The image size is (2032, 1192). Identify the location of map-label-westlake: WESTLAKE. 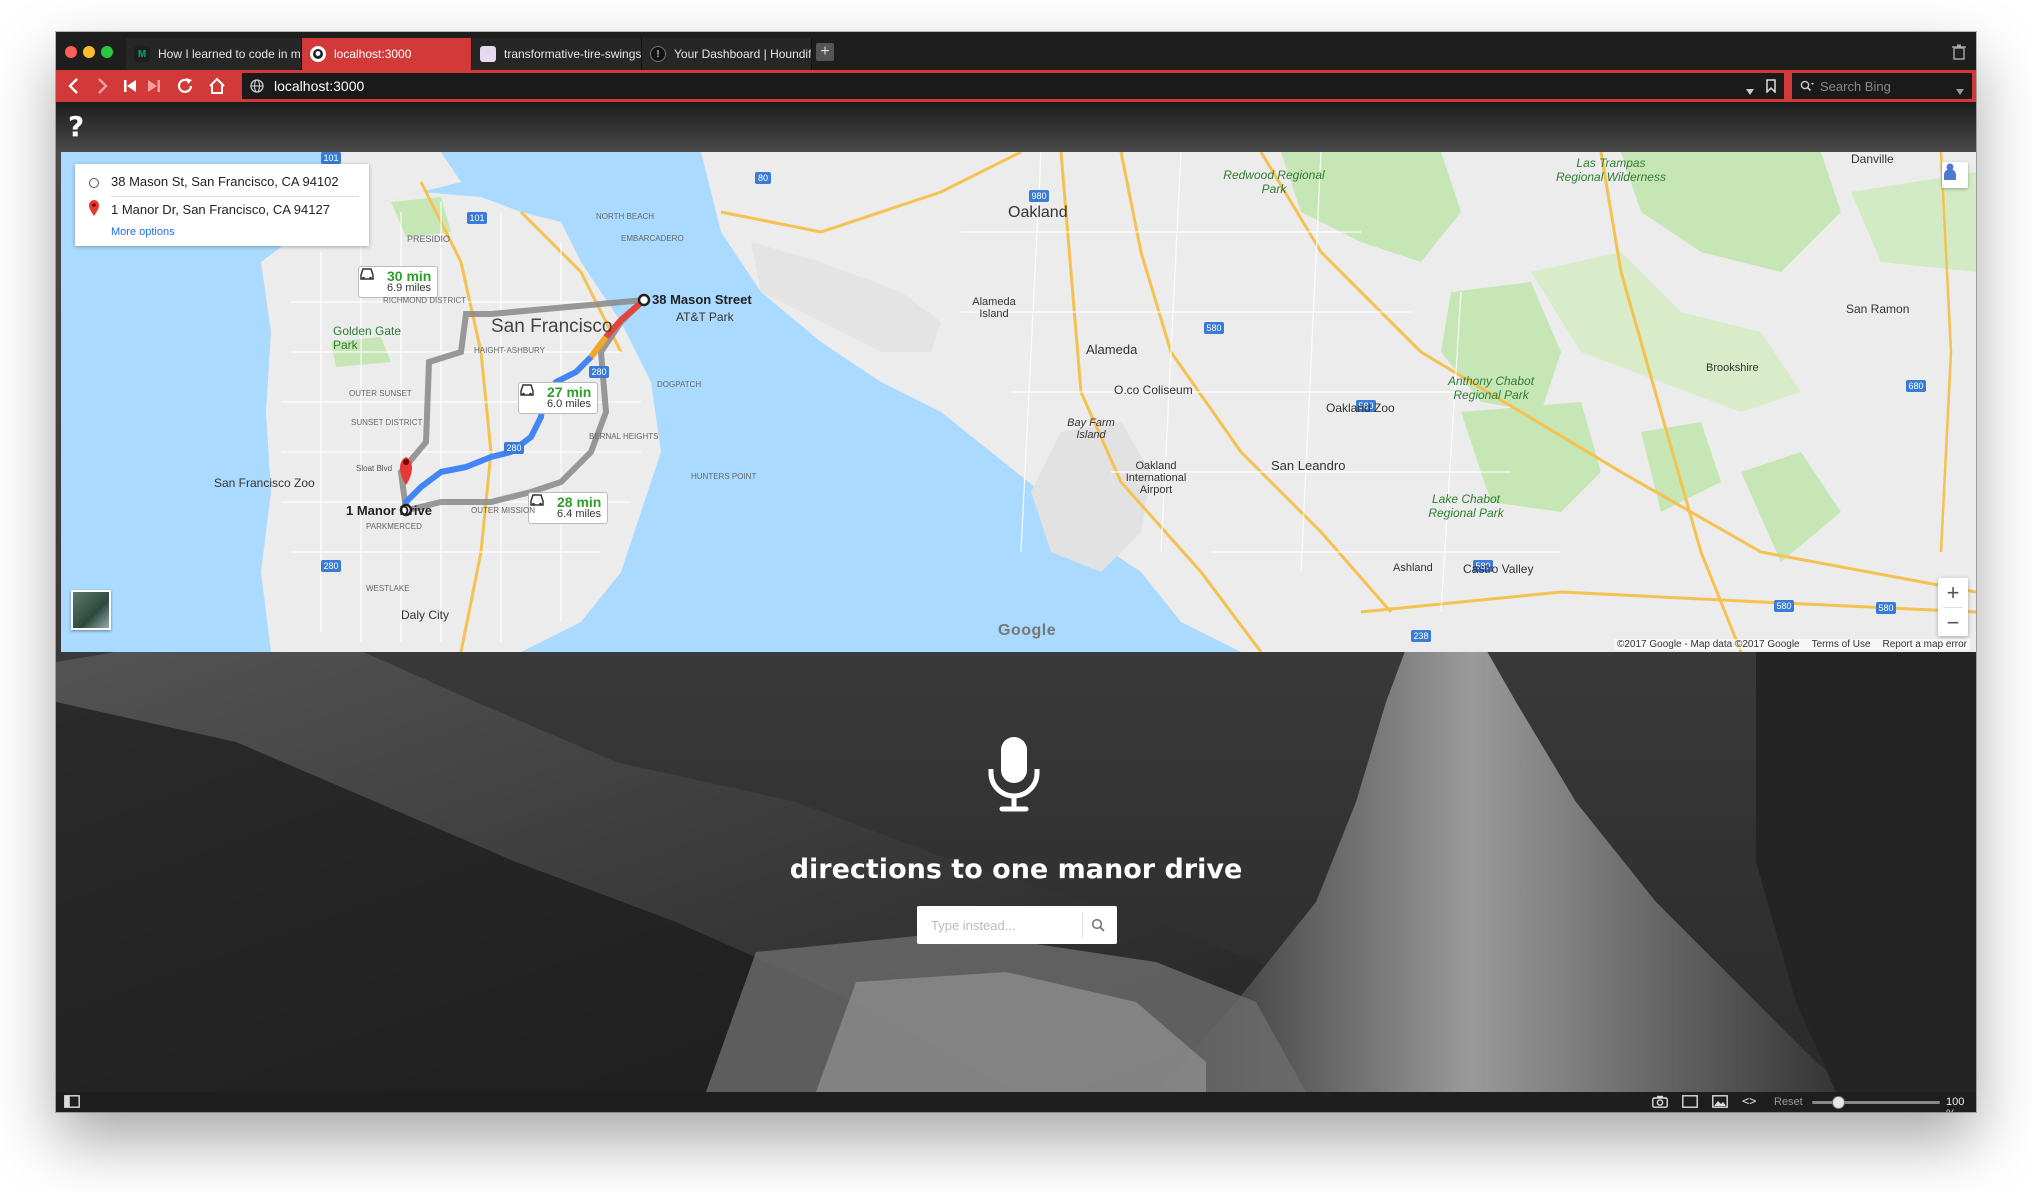
(388, 588).